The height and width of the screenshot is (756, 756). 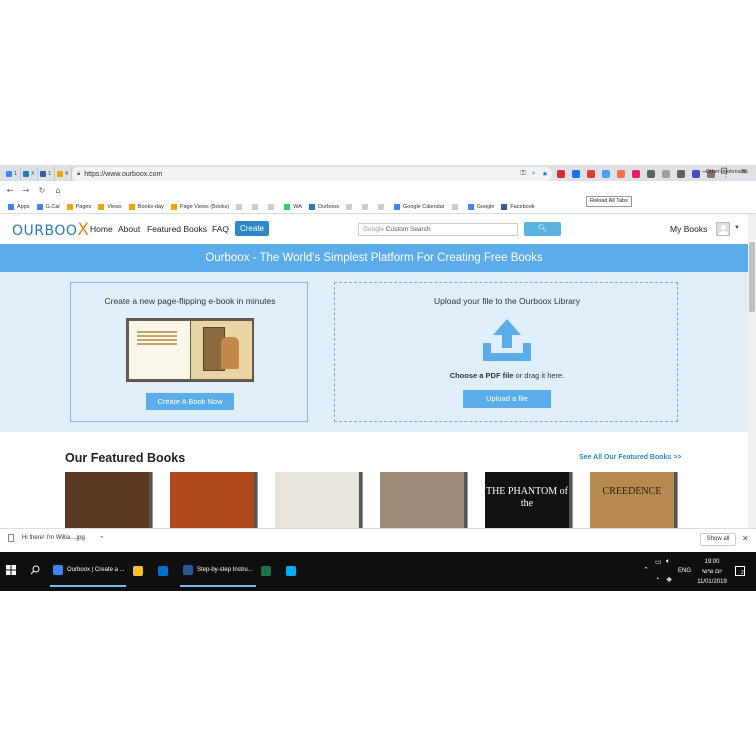 I want to click on bookmark-item: Apps, so click(x=19, y=206).